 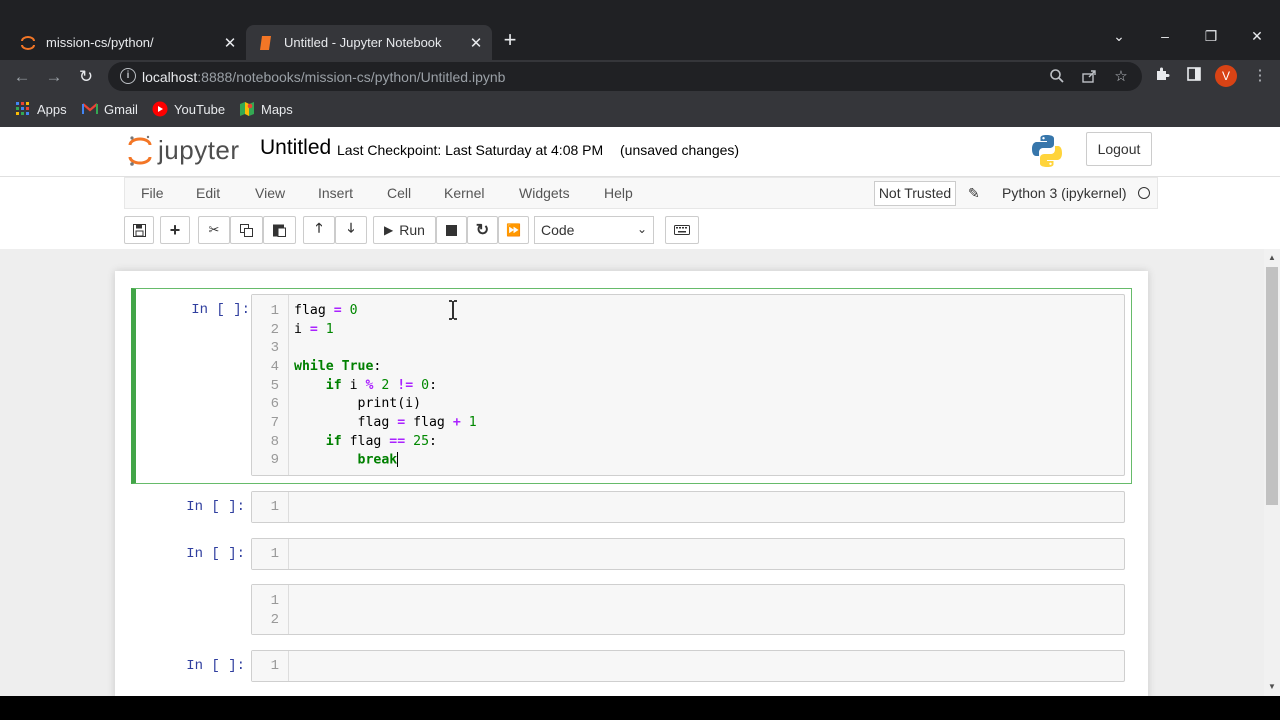 What do you see at coordinates (1121, 77) in the screenshot?
I see `bookmark-star-icon: ☆` at bounding box center [1121, 77].